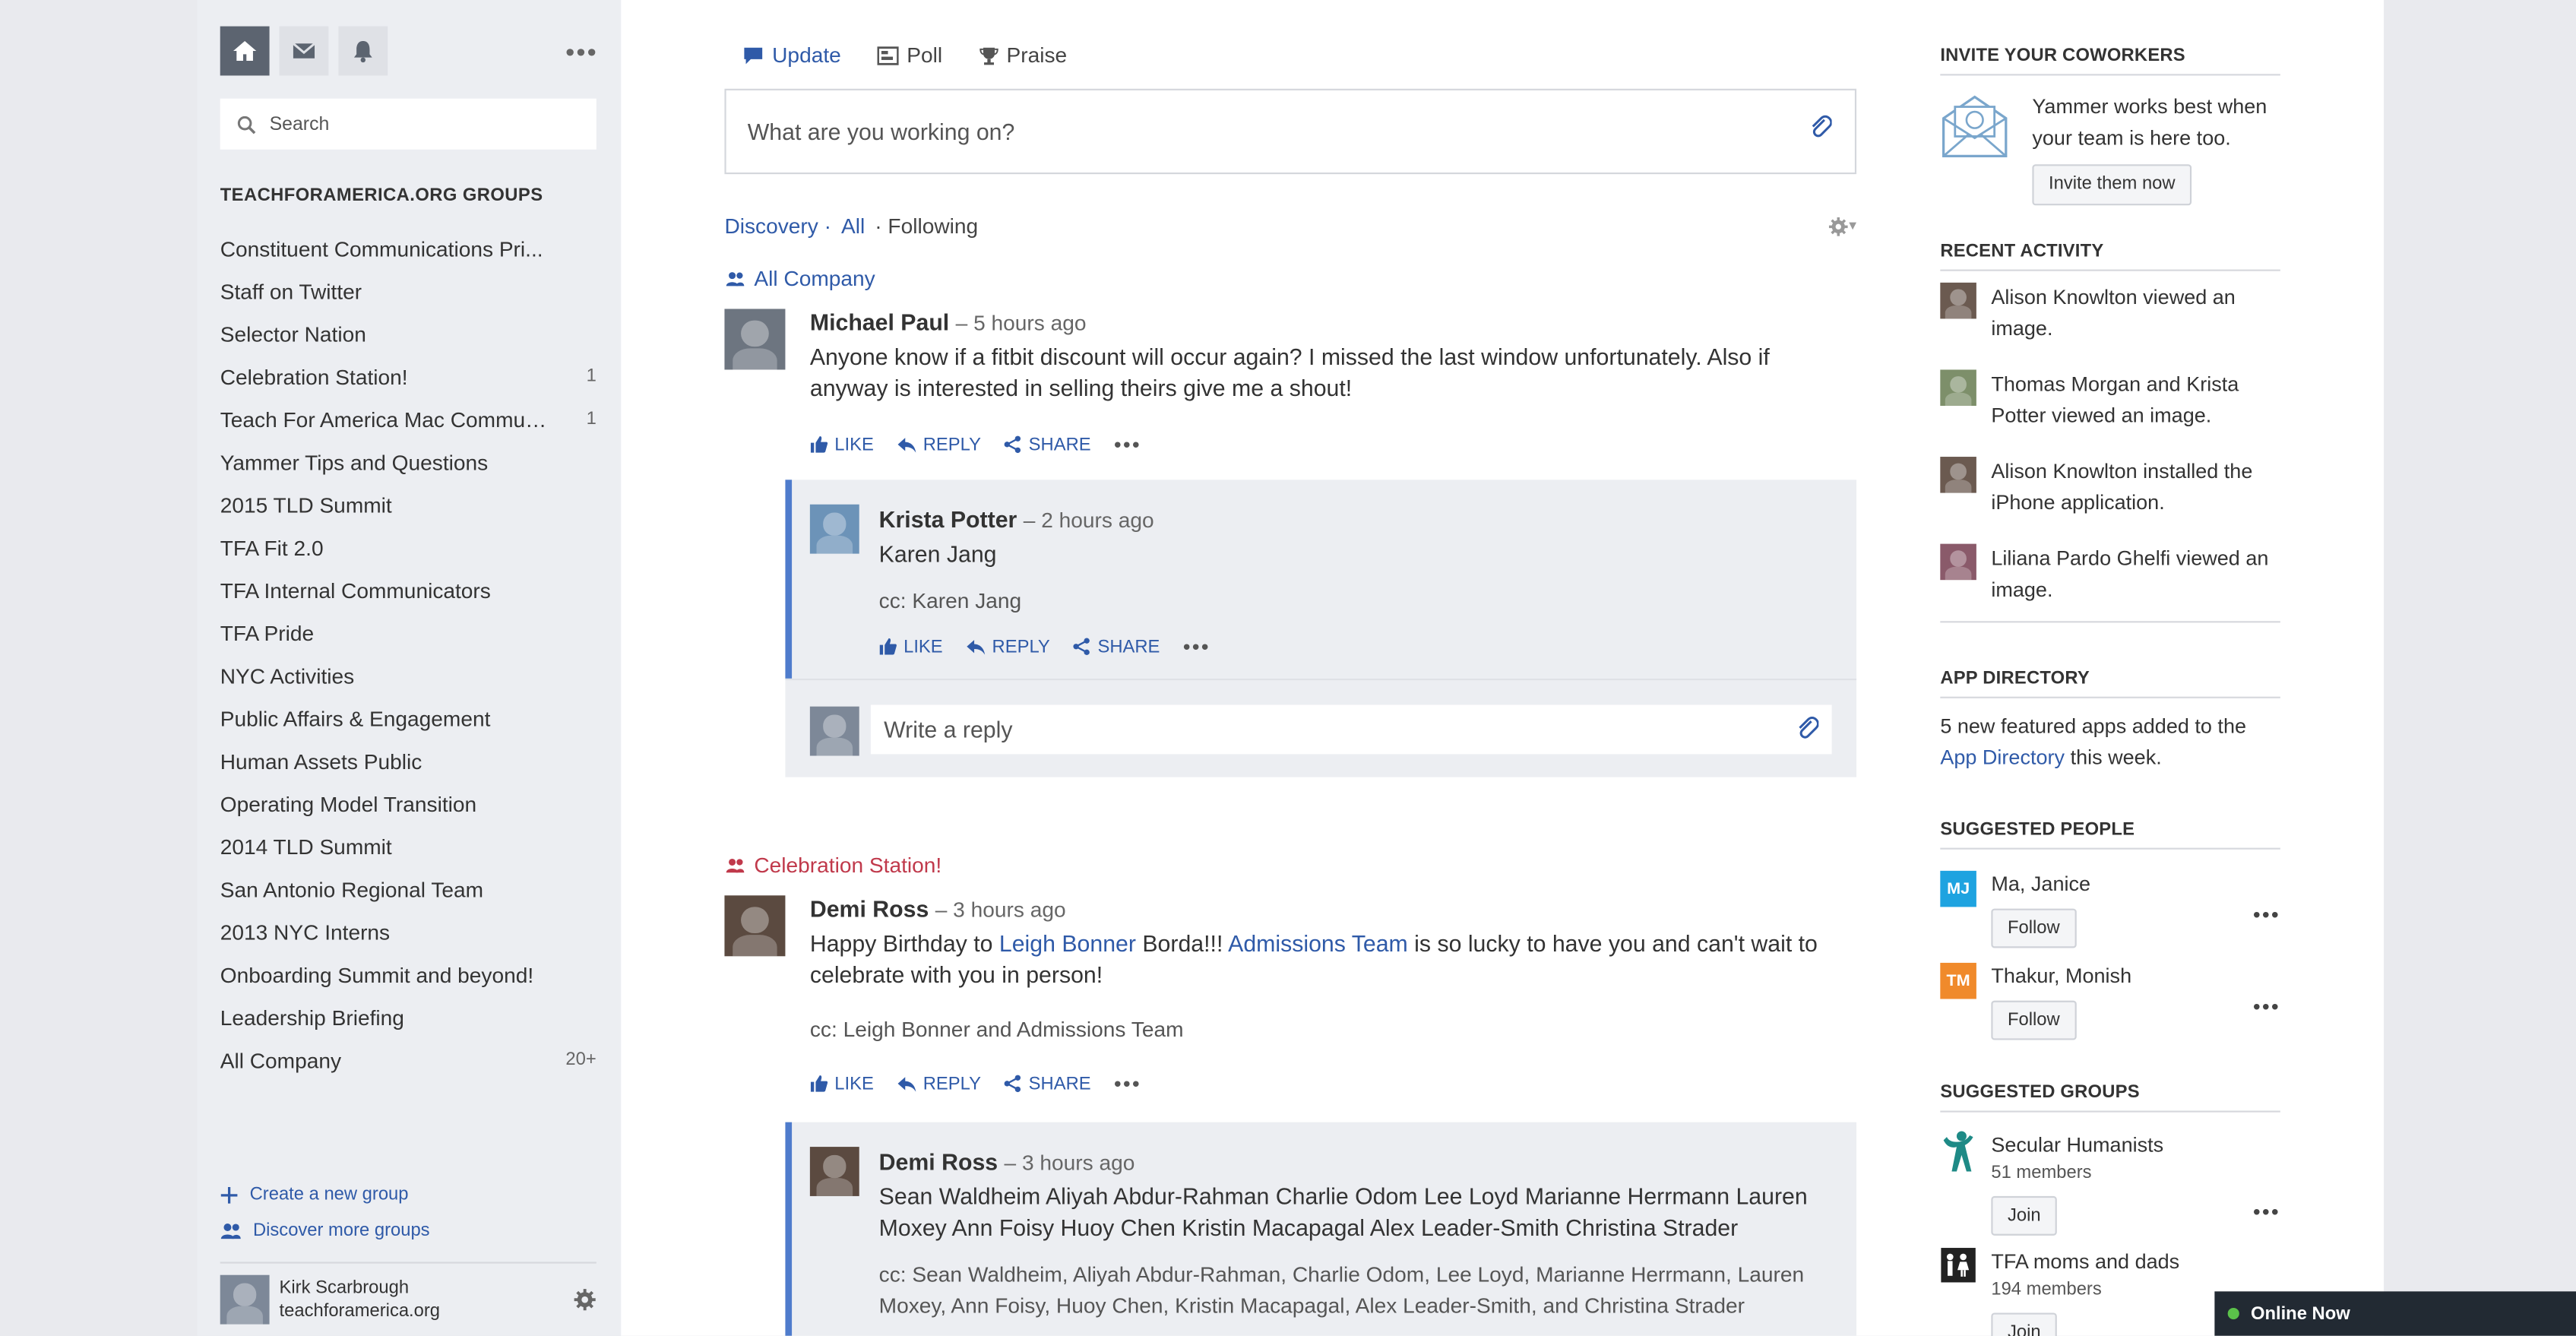 The height and width of the screenshot is (1336, 2576). I want to click on cc-line: cc: Leigh Bonner and Admissions Team, so click(997, 1029).